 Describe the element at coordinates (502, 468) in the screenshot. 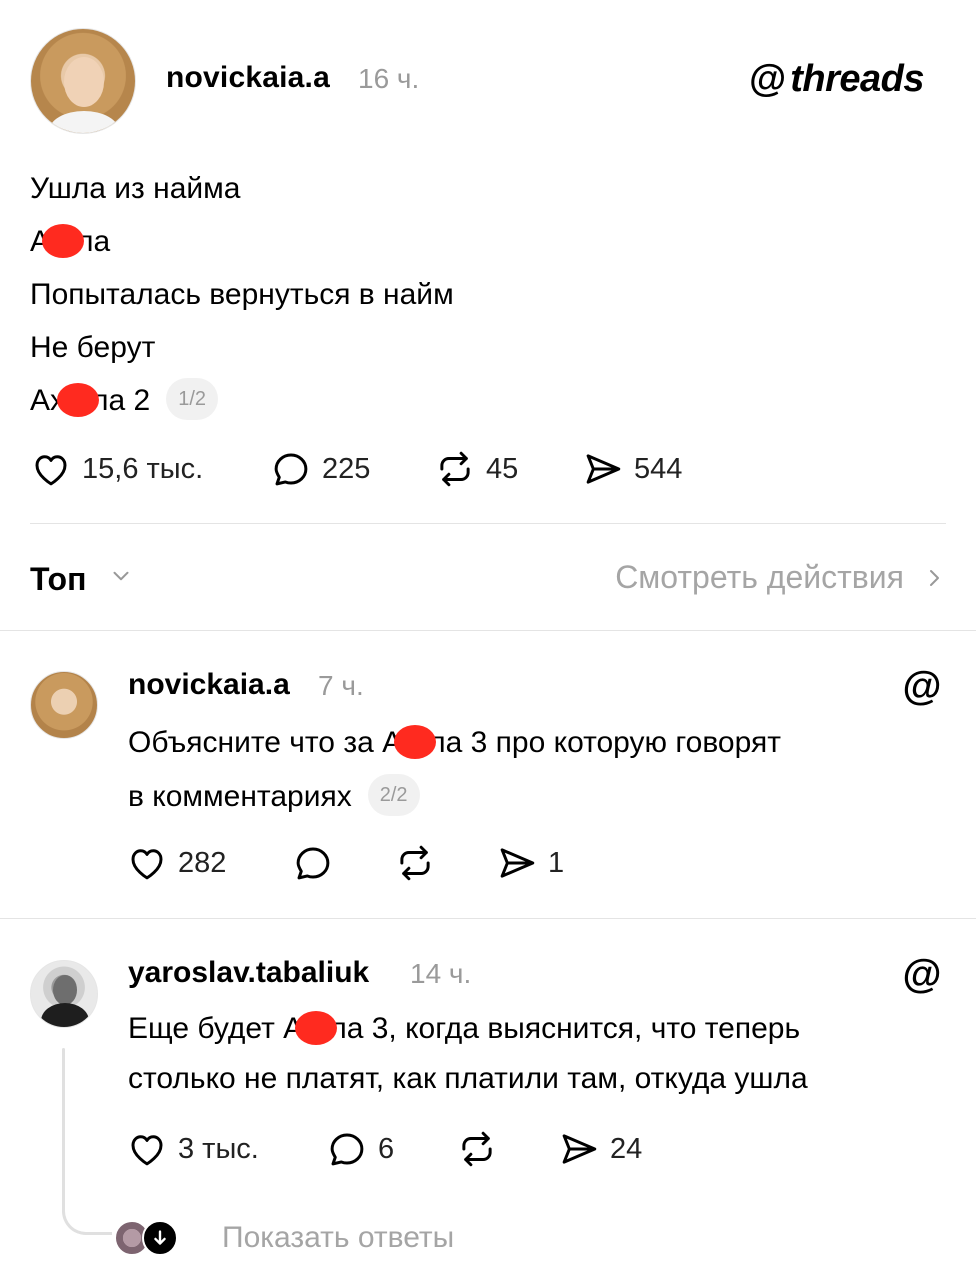

I see `repost-count: 45` at that location.